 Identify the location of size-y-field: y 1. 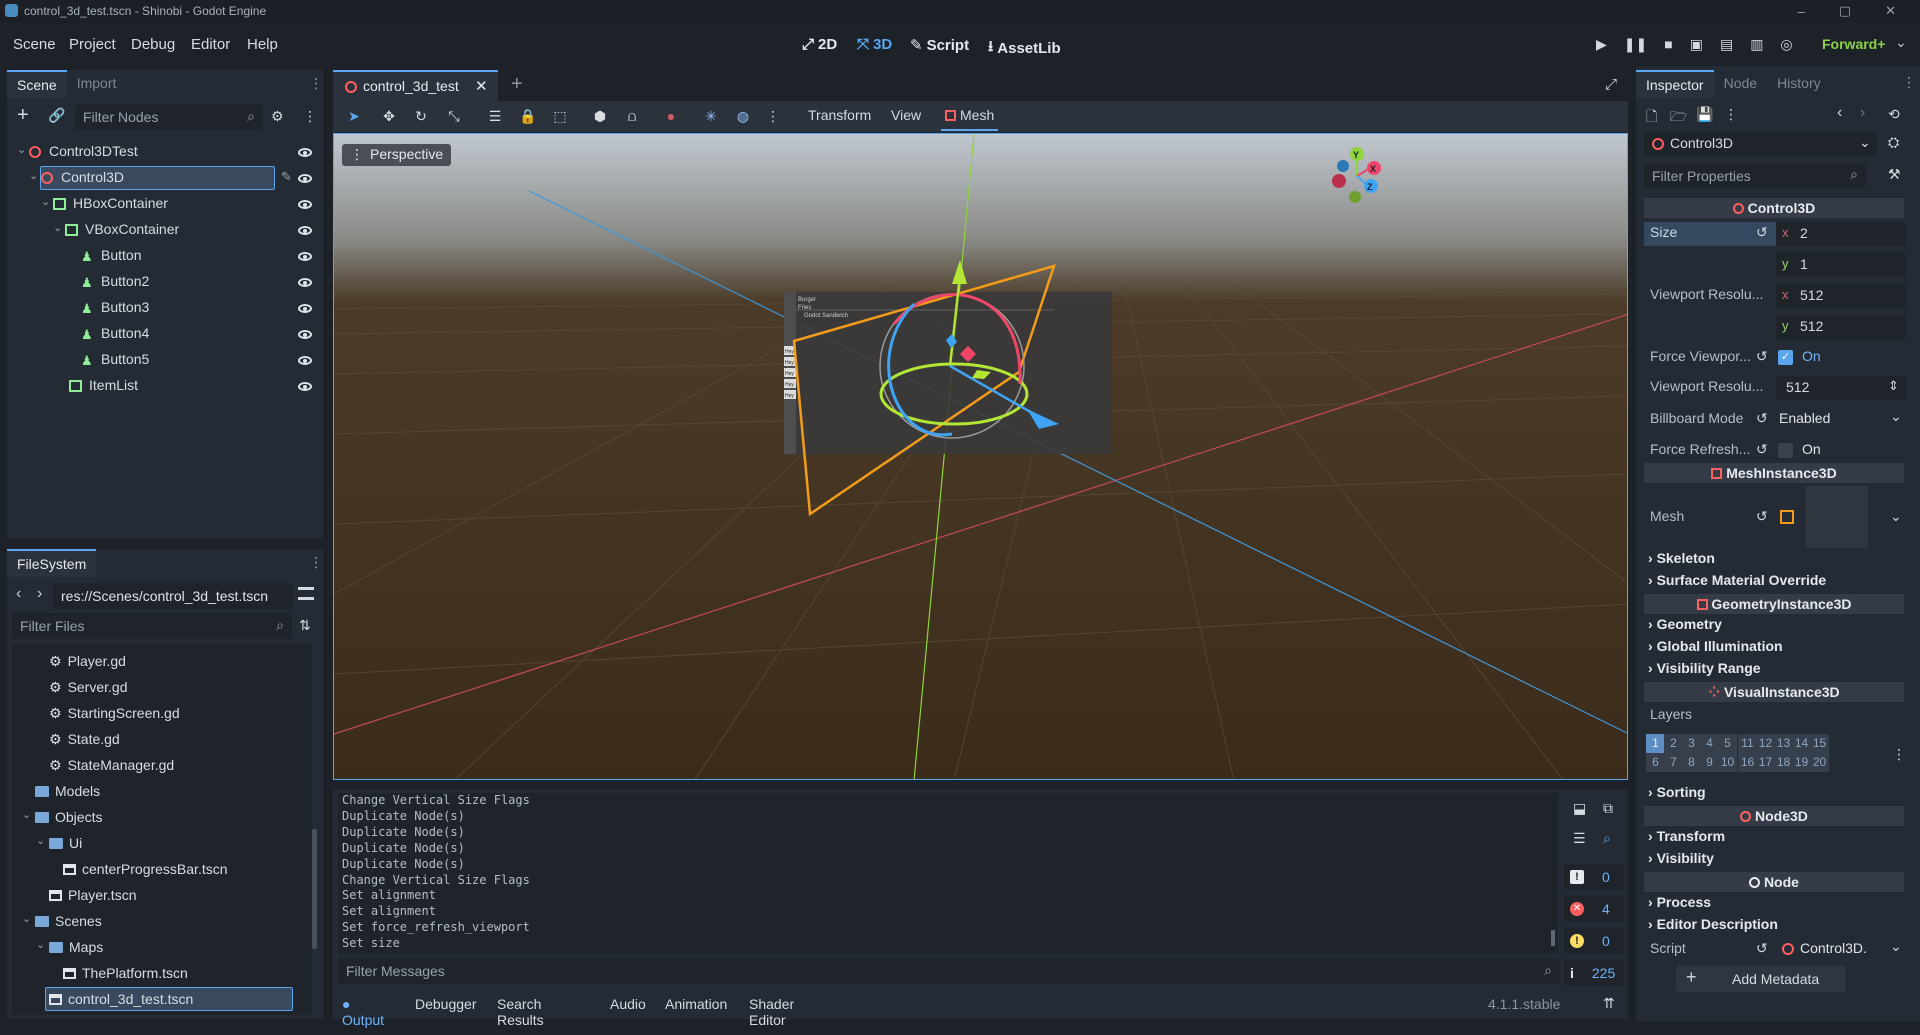
(1841, 265).